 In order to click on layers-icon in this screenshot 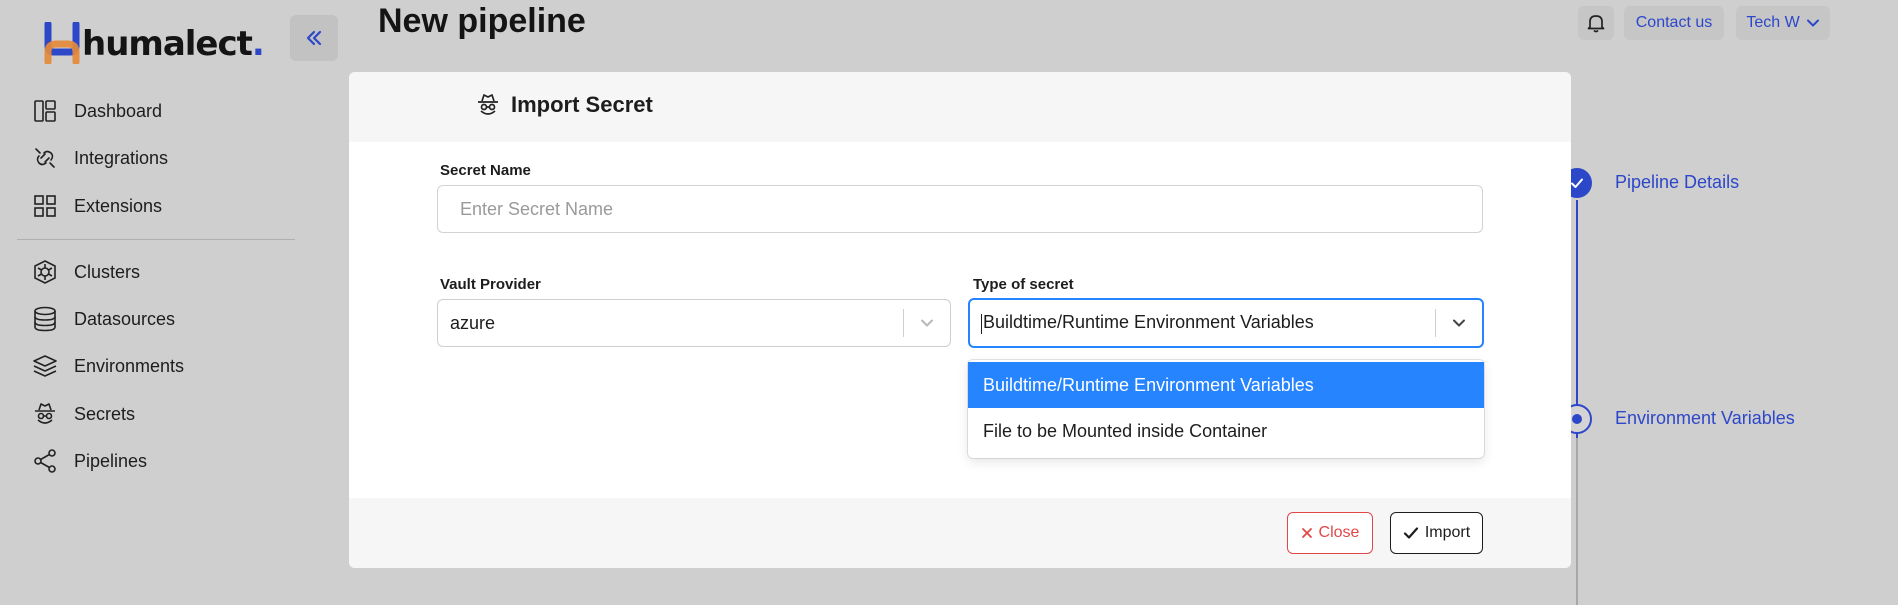, I will do `click(45, 366)`.